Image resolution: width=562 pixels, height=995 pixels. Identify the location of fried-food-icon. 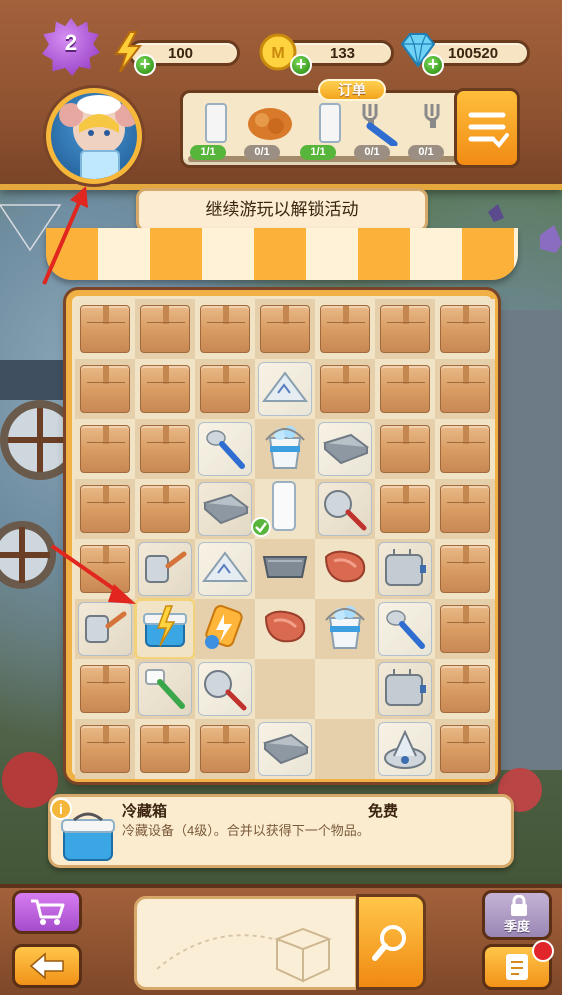
(270, 124).